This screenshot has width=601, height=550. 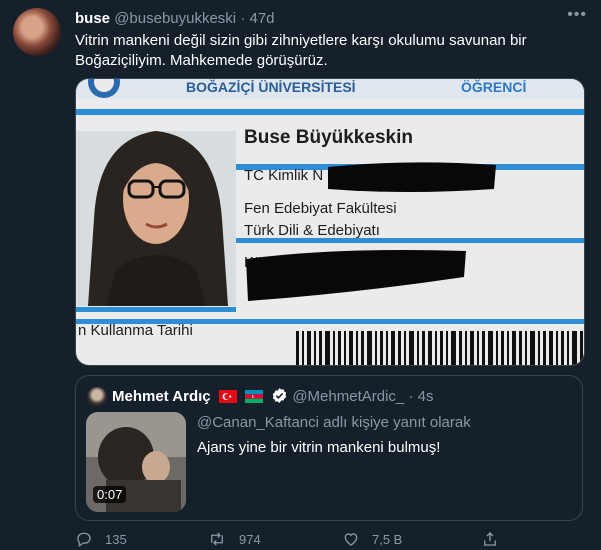 What do you see at coordinates (116, 539) in the screenshot?
I see `reply-count: 135` at bounding box center [116, 539].